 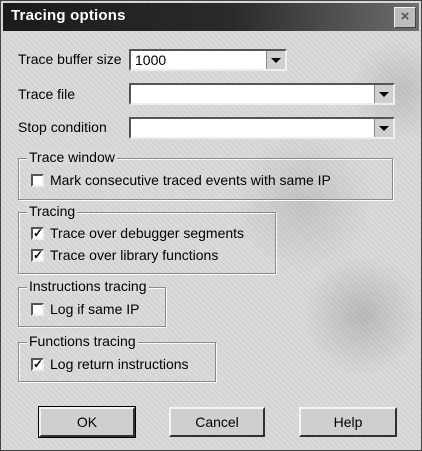 What do you see at coordinates (262, 128) in the screenshot?
I see `stop-condition-combo` at bounding box center [262, 128].